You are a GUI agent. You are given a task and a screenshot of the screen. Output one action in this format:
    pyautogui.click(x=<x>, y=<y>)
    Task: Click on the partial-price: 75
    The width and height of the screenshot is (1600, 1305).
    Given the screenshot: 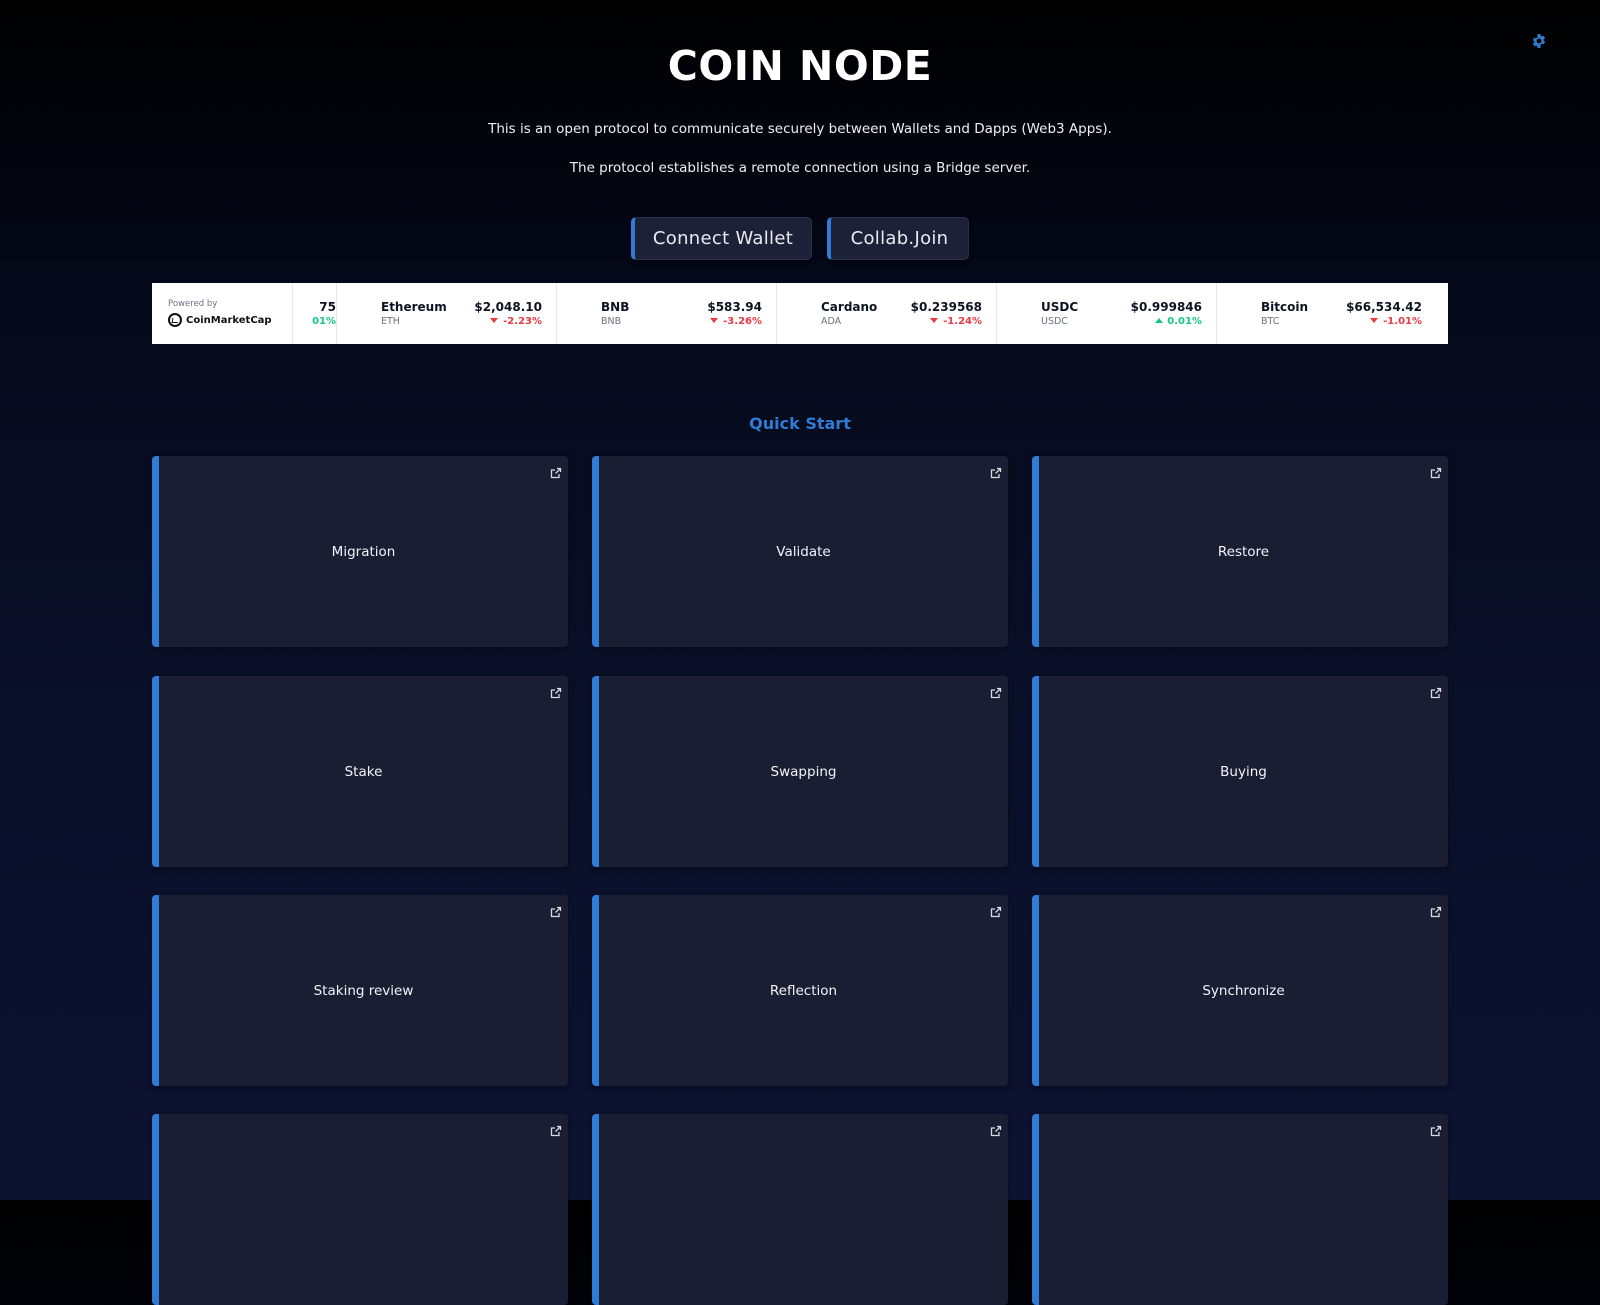 What is the action you would take?
    pyautogui.click(x=327, y=307)
    